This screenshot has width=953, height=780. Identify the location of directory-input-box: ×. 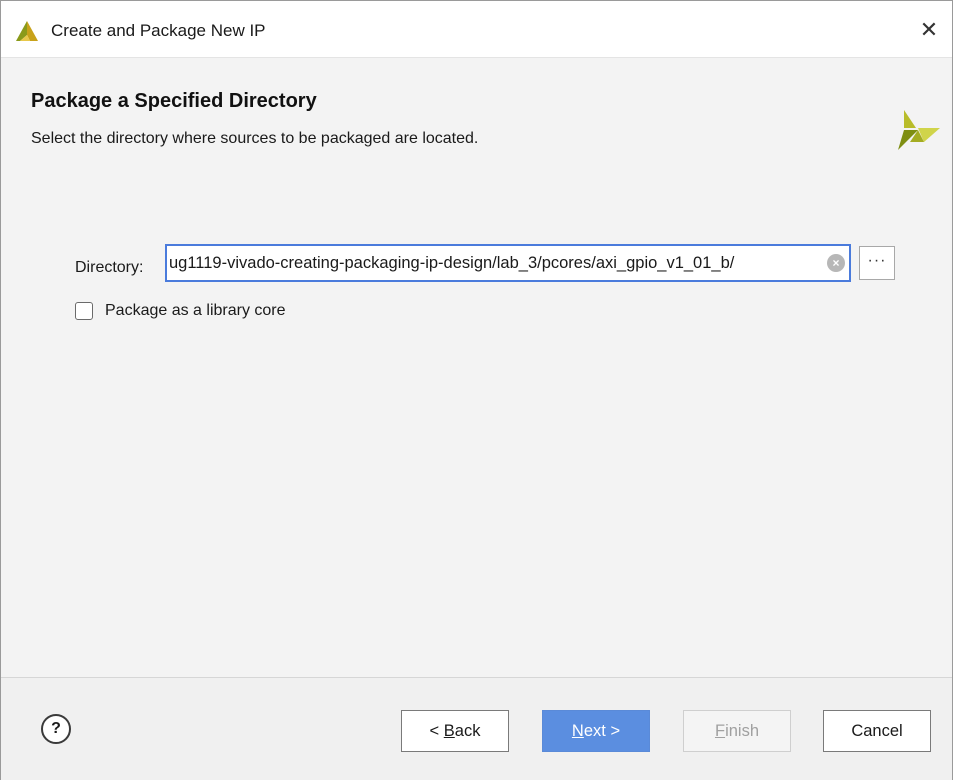
(508, 263).